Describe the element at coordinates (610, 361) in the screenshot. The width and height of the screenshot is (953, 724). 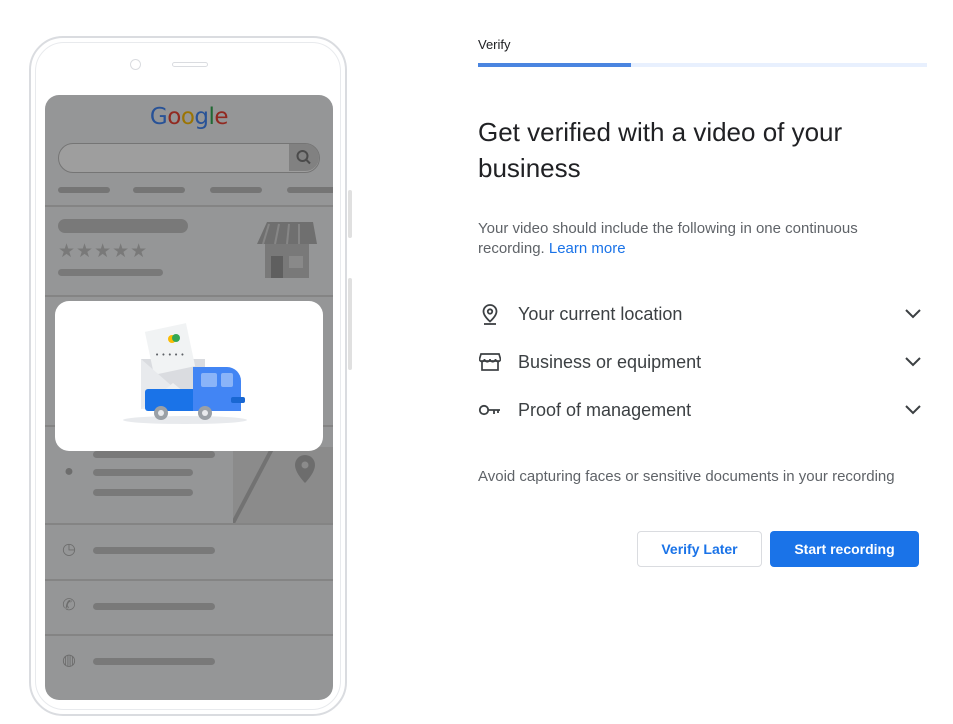
I see `requirement-label: Business or equipment` at that location.